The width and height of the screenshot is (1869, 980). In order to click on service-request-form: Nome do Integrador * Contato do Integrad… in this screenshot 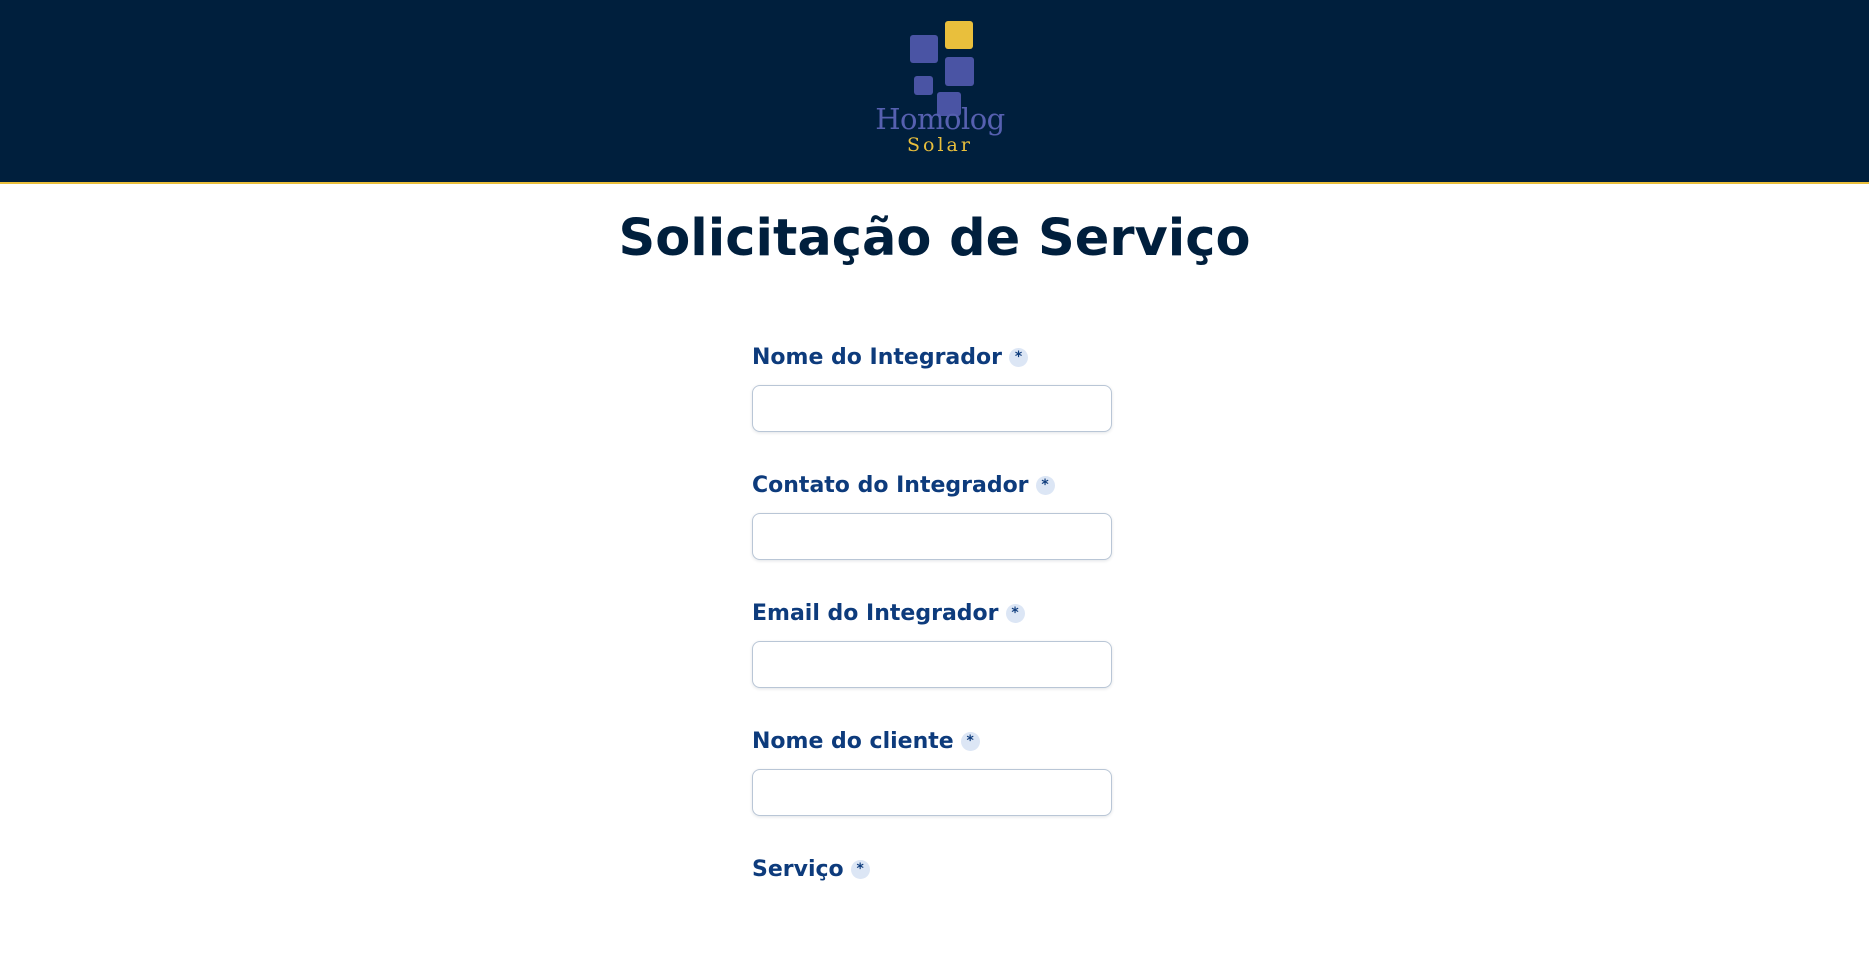, I will do `click(932, 660)`.